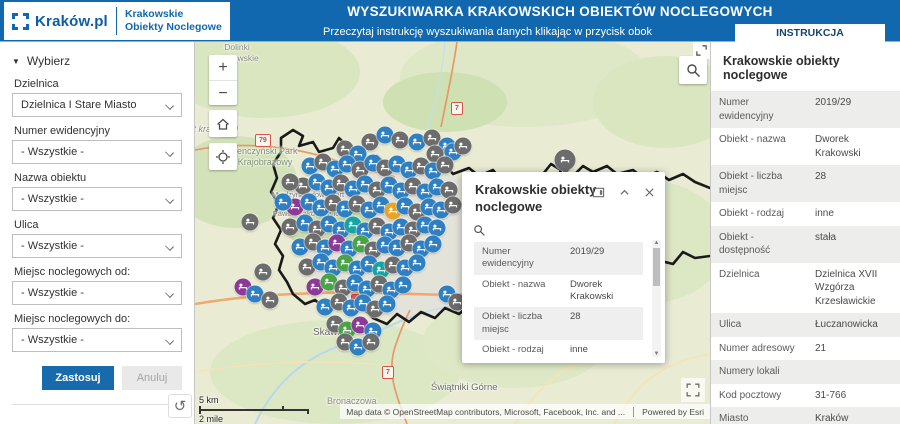 This screenshot has height=424, width=900. I want to click on scrollbar-thumb, so click(656, 267).